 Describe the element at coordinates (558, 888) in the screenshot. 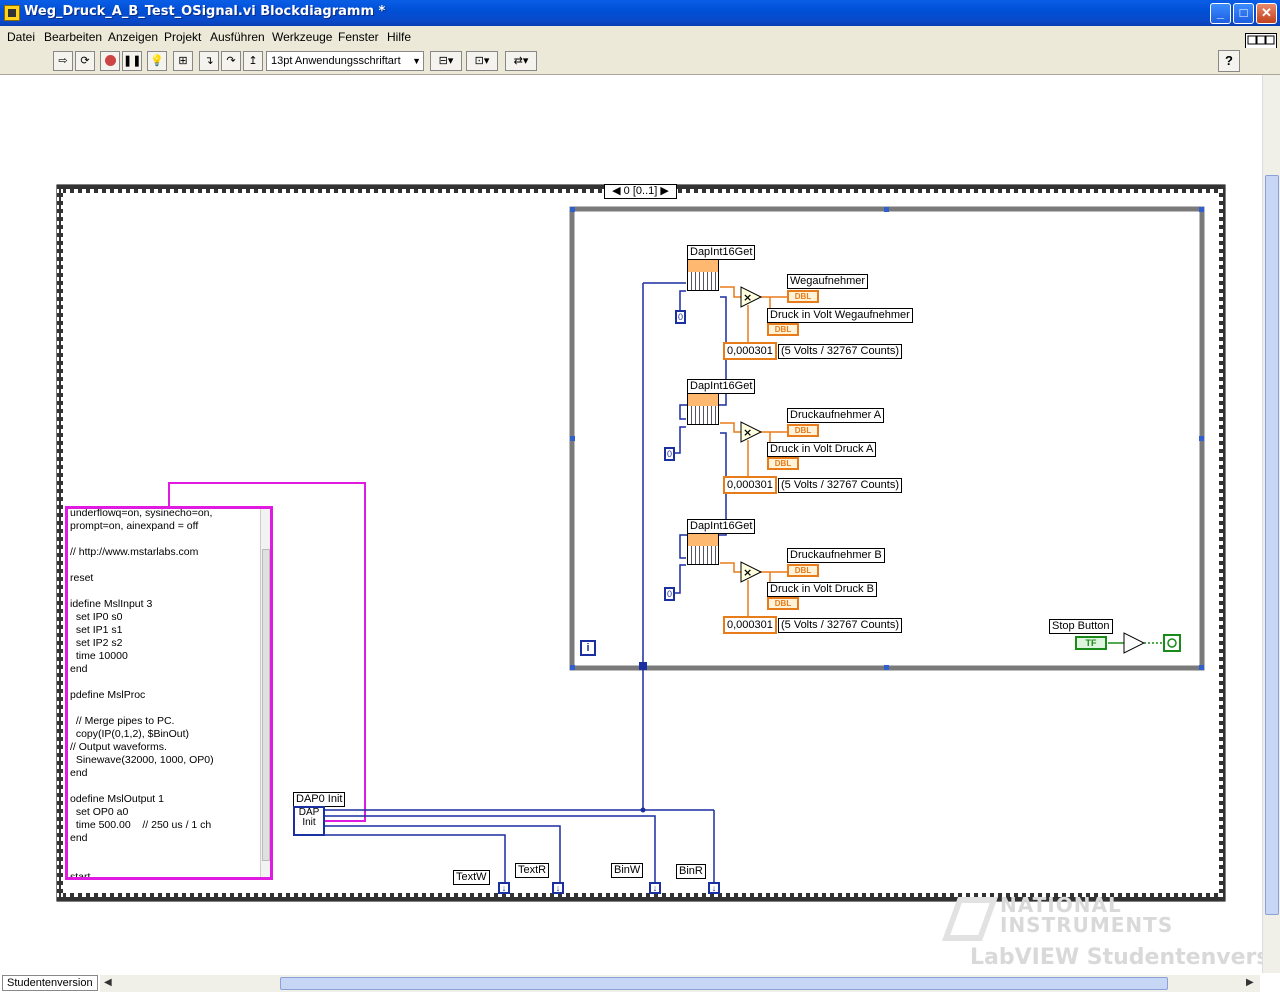

I see `textr-terminal: ↓` at that location.